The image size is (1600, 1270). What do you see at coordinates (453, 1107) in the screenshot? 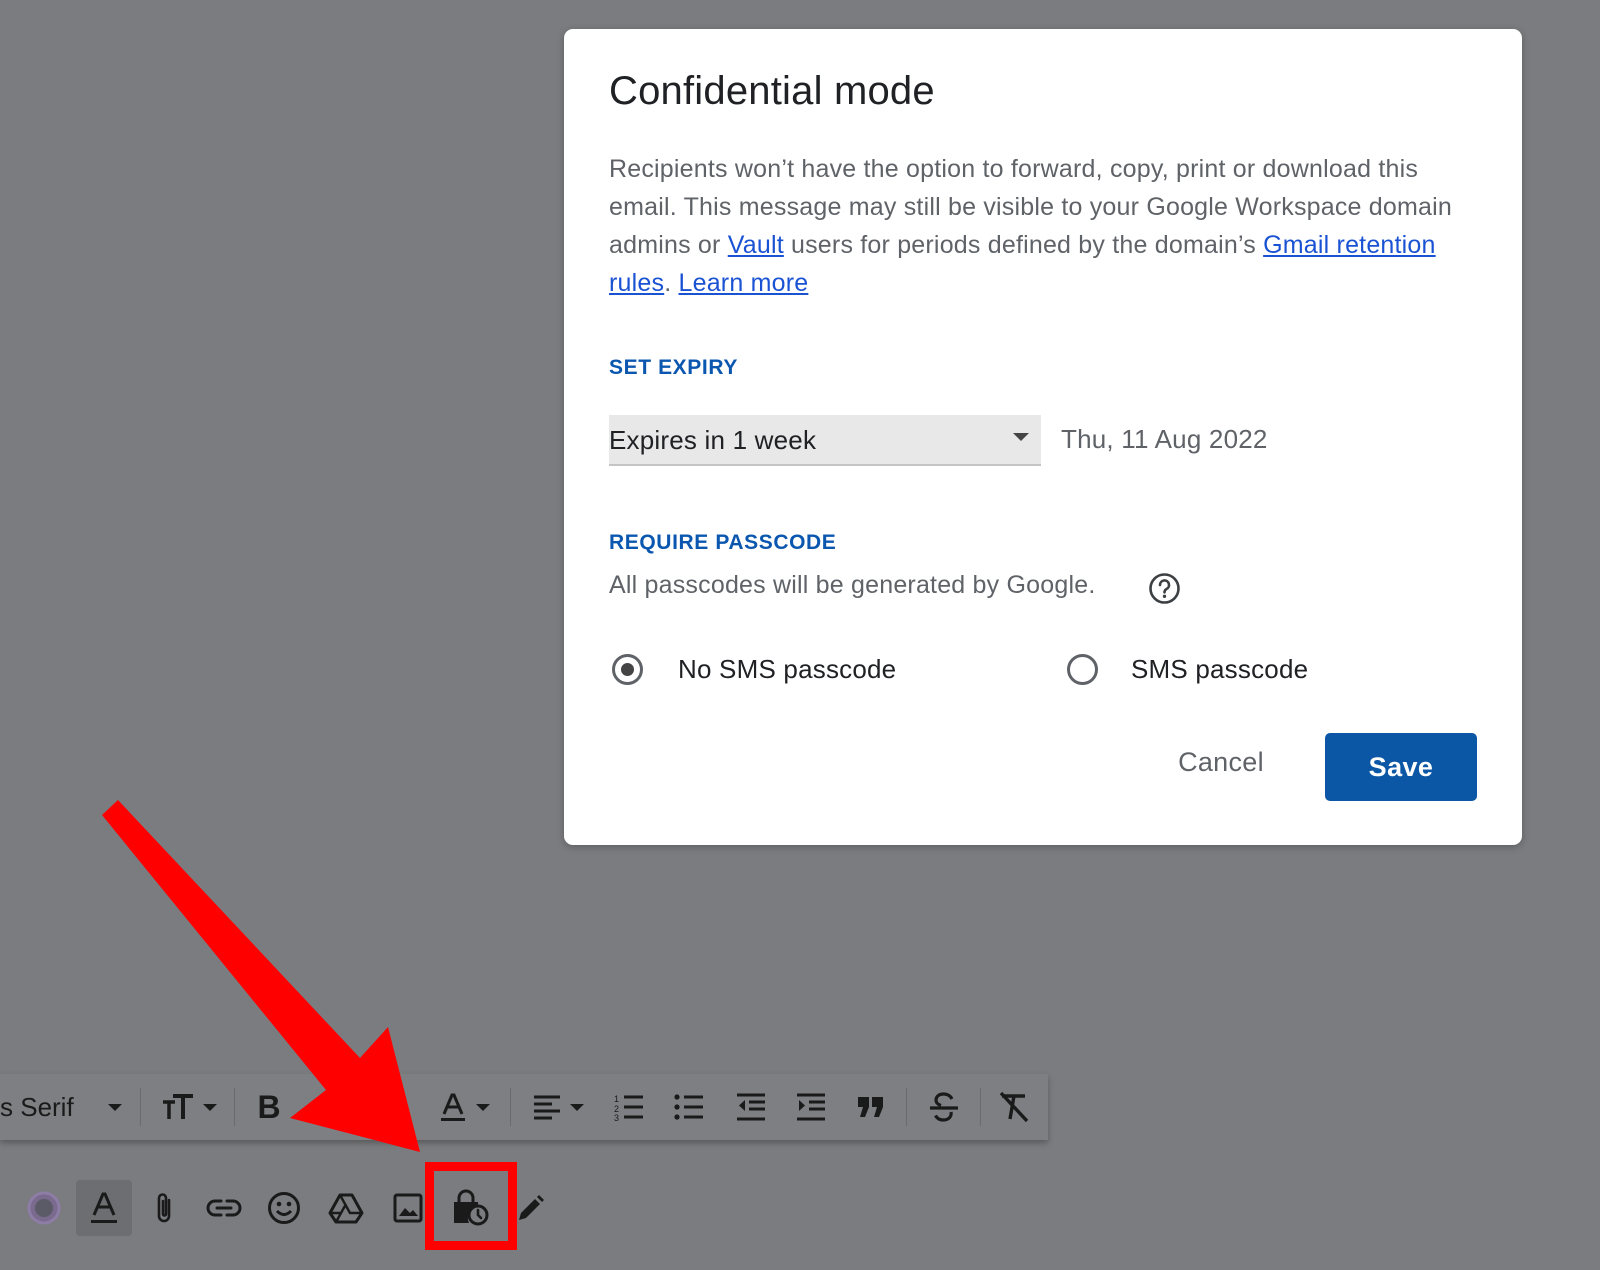
I see `text-color-icon` at bounding box center [453, 1107].